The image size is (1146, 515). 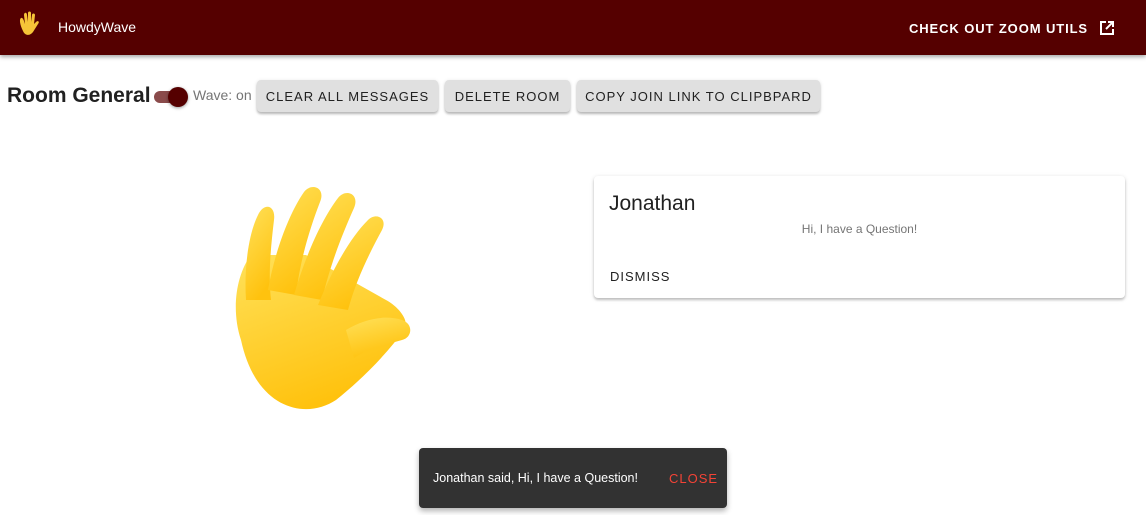 I want to click on clear-all-messages-button: CLEAR ALL MESSAGES, so click(x=347, y=96).